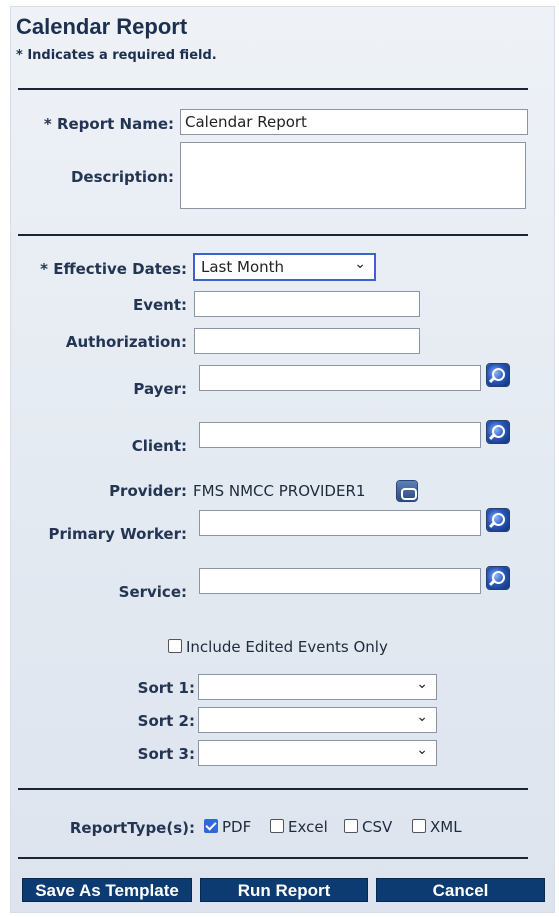 The image size is (559, 917). What do you see at coordinates (113, 269) in the screenshot?
I see `effective-dates-label: * Effective Dates:` at bounding box center [113, 269].